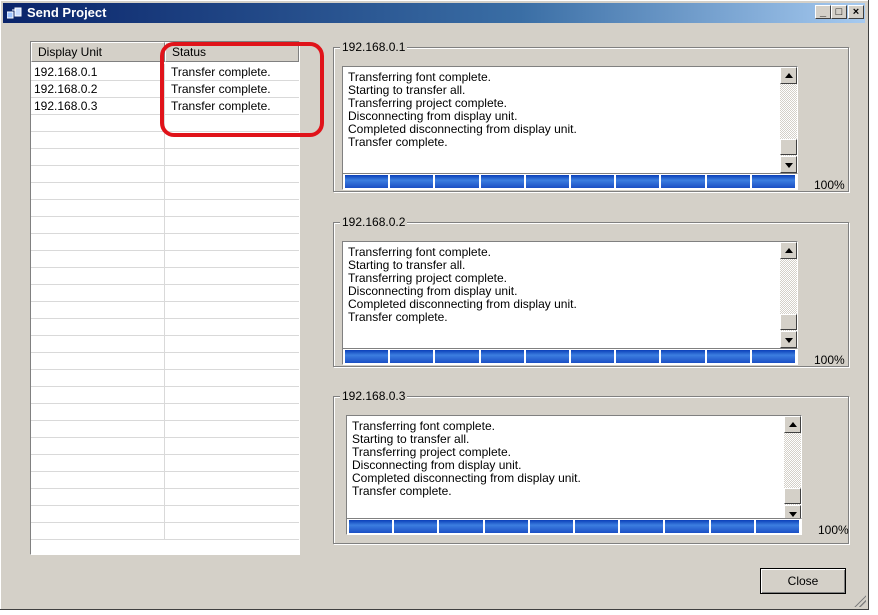  What do you see at coordinates (98, 52) in the screenshot?
I see `column-header-display-unit: Display Unit` at bounding box center [98, 52].